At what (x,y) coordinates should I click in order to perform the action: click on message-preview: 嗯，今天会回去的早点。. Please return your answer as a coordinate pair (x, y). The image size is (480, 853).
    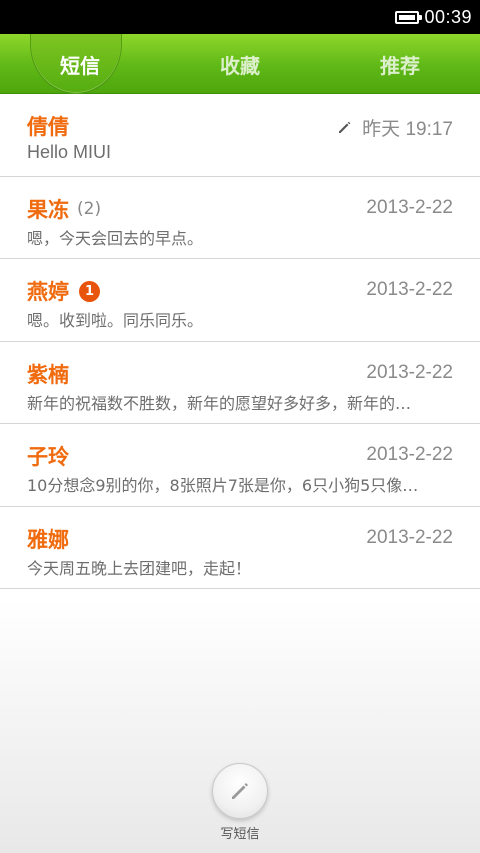
    Looking at the image, I should click on (115, 238).